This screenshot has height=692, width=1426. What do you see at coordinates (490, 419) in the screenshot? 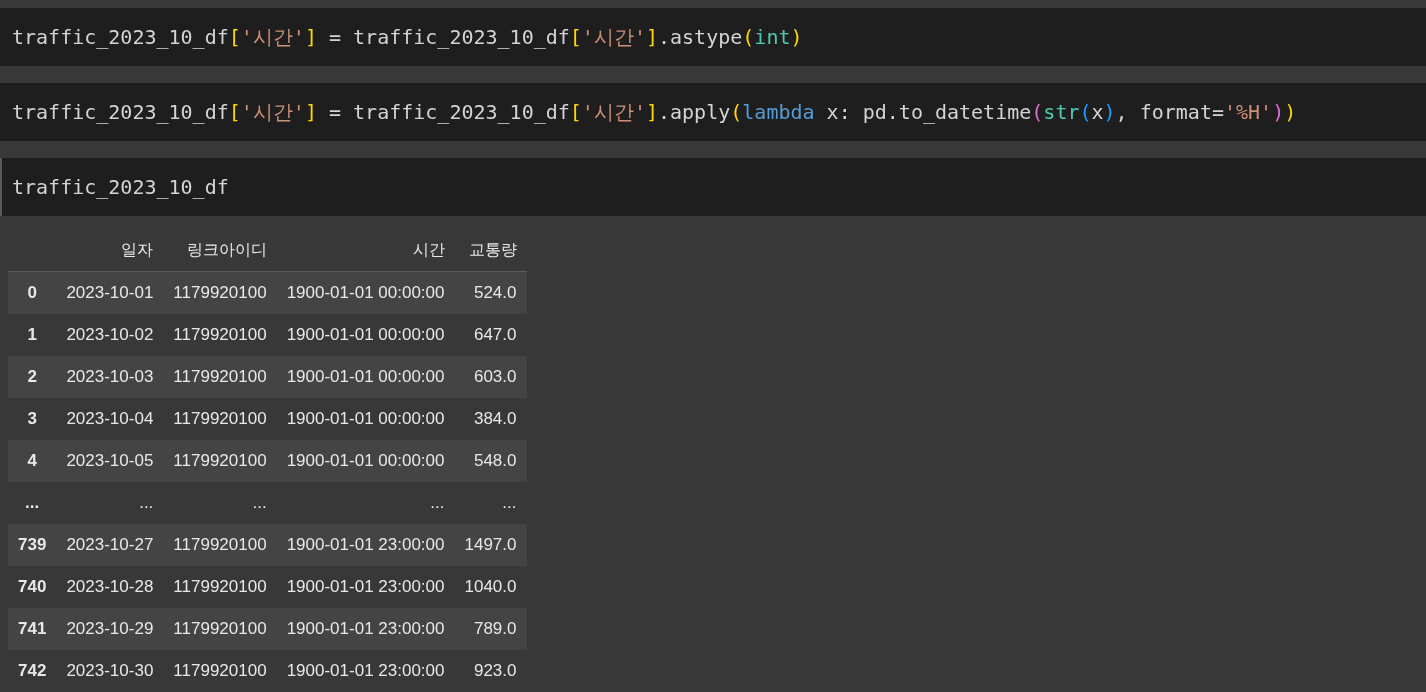
I see `table-cell: 384.0` at bounding box center [490, 419].